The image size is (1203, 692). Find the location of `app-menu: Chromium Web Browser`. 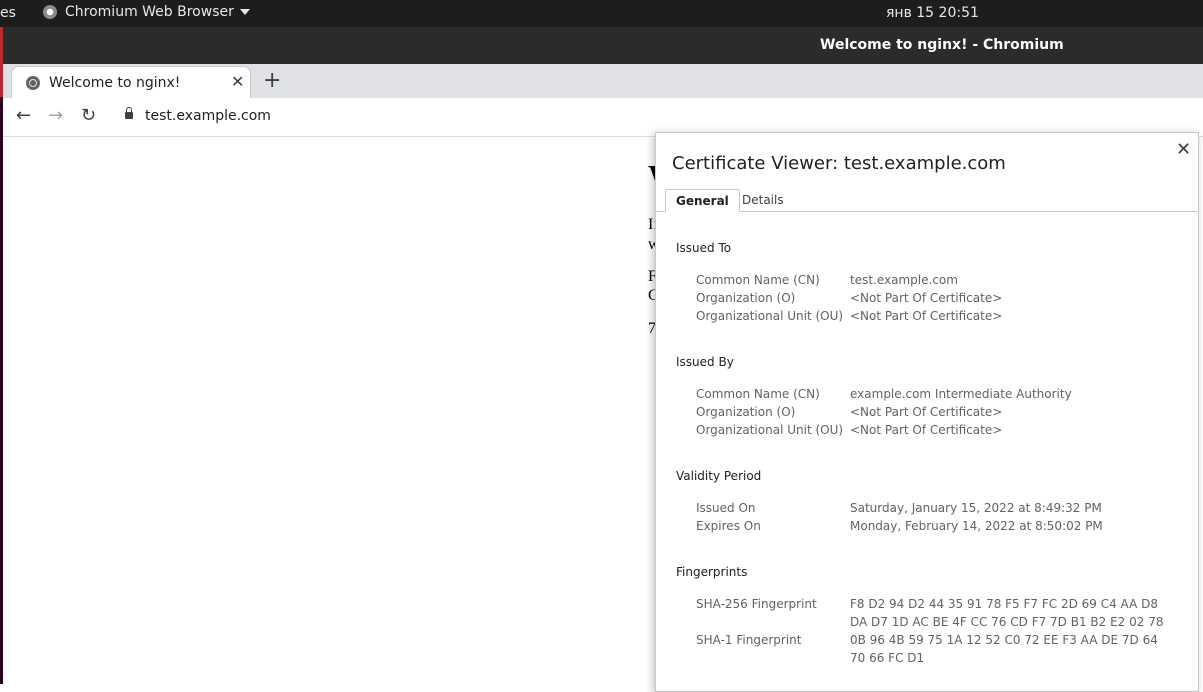

app-menu: Chromium Web Browser is located at coordinates (146, 12).